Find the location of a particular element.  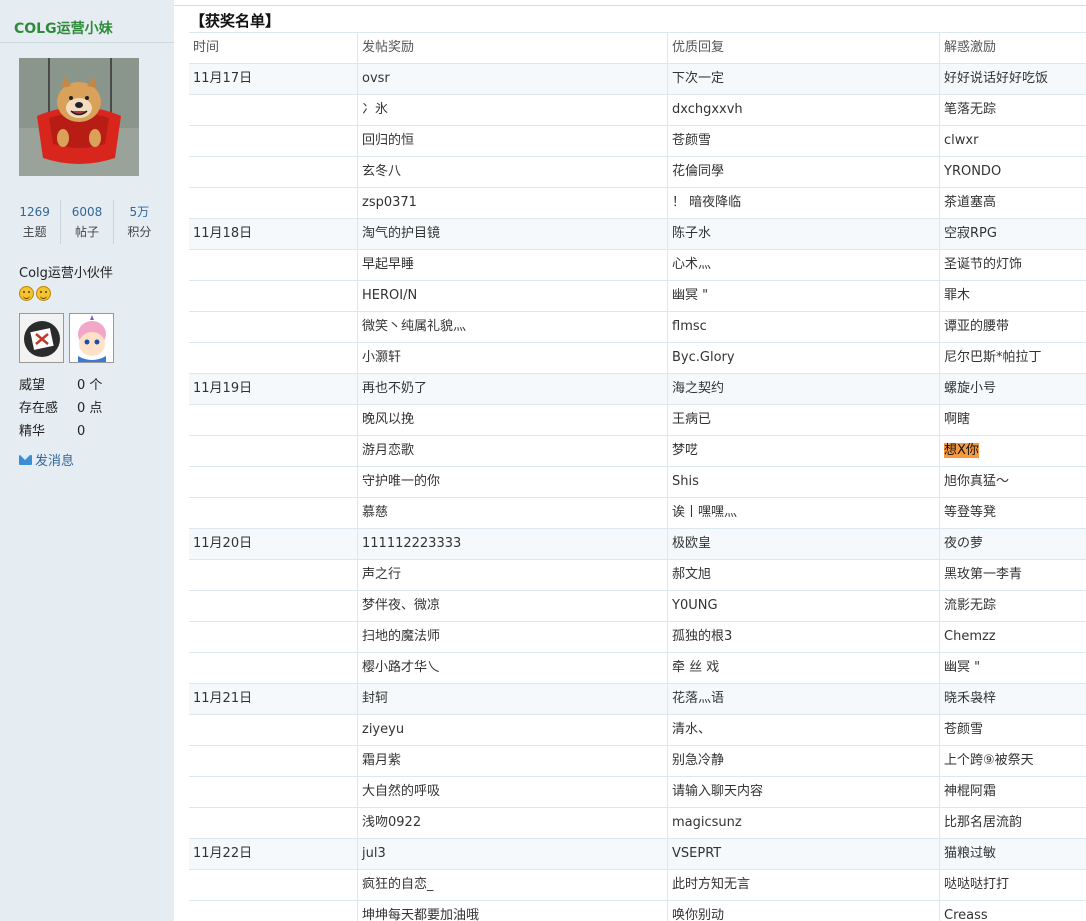

winner-name: 陈子水 is located at coordinates (692, 233).